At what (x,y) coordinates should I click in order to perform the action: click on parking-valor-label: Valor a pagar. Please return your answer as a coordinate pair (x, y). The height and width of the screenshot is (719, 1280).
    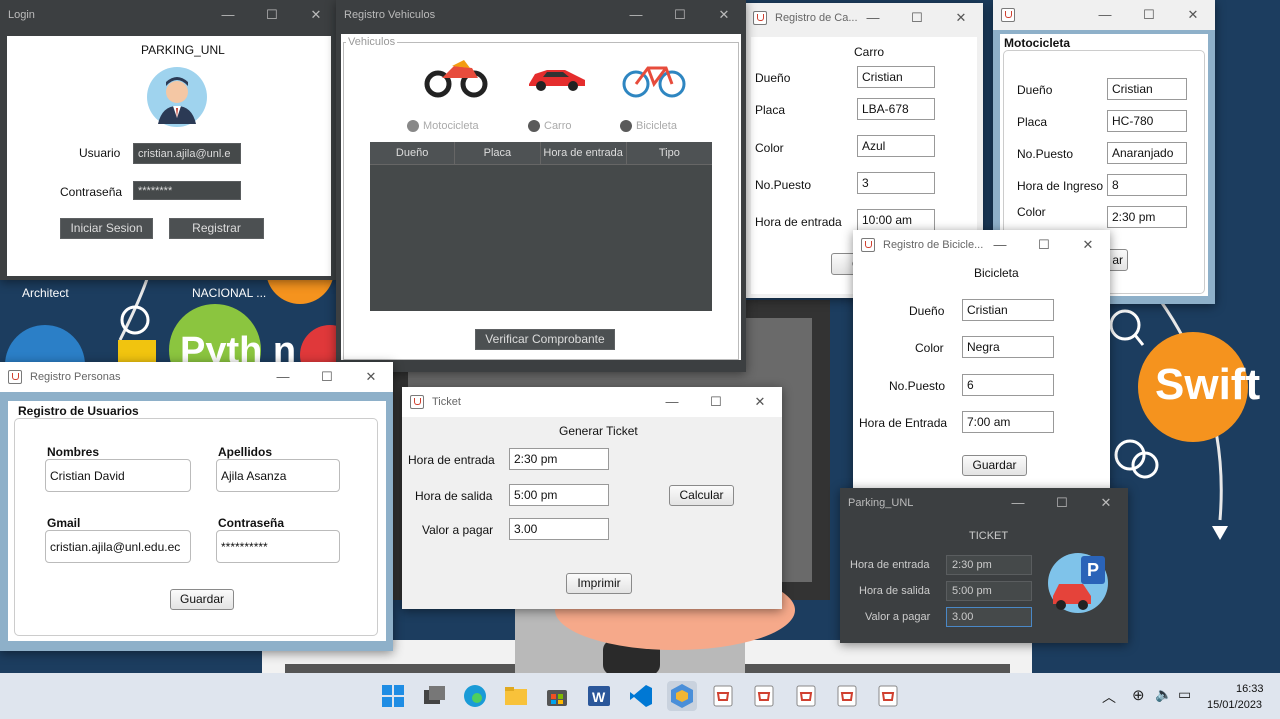
    Looking at the image, I should click on (898, 617).